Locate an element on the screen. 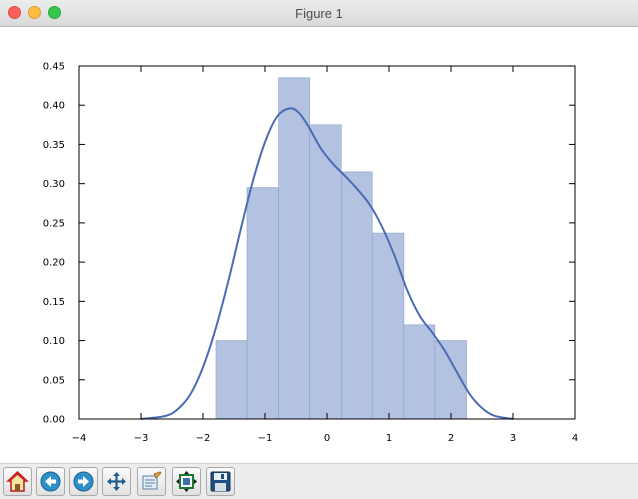  home-icon is located at coordinates (17, 481).